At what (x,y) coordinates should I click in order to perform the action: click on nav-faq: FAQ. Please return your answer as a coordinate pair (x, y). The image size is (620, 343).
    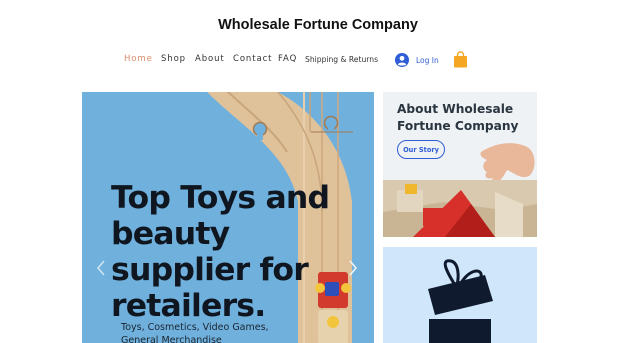
    Looking at the image, I should click on (287, 59).